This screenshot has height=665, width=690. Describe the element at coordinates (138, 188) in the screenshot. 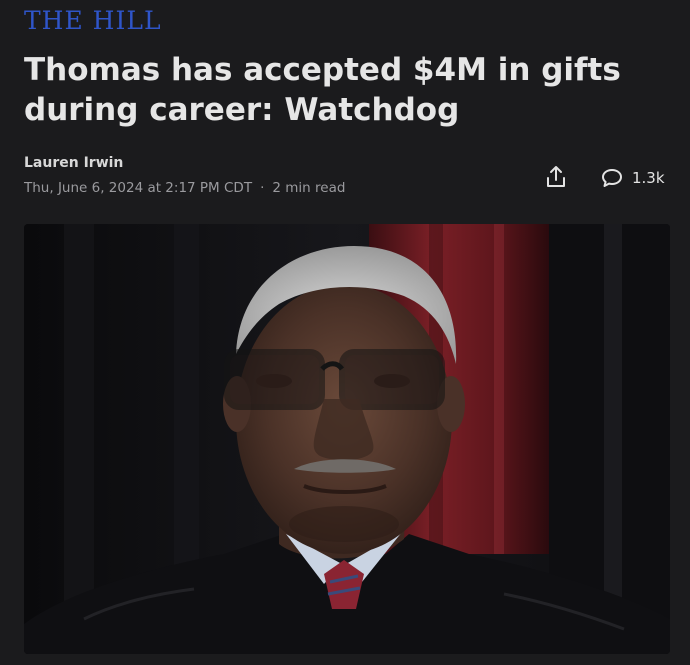

I see `publish-date: Thu, June 6, 2024 at 2:17 PM CDT` at that location.